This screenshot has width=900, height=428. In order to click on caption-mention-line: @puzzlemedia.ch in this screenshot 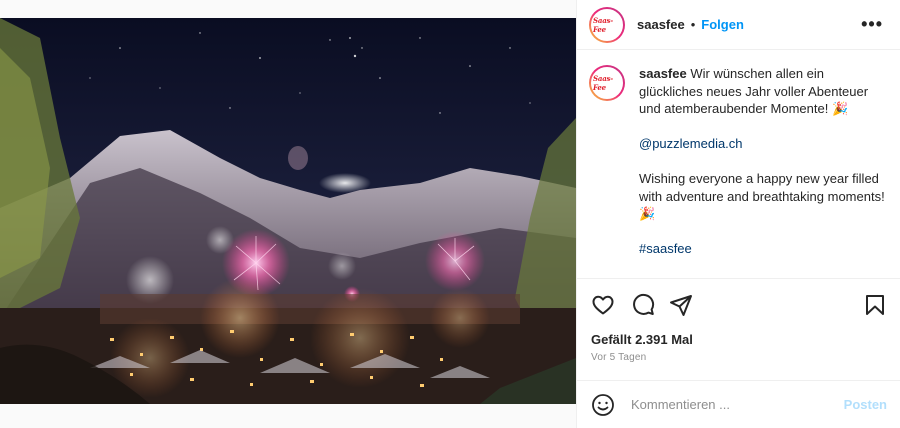, I will do `click(762, 144)`.